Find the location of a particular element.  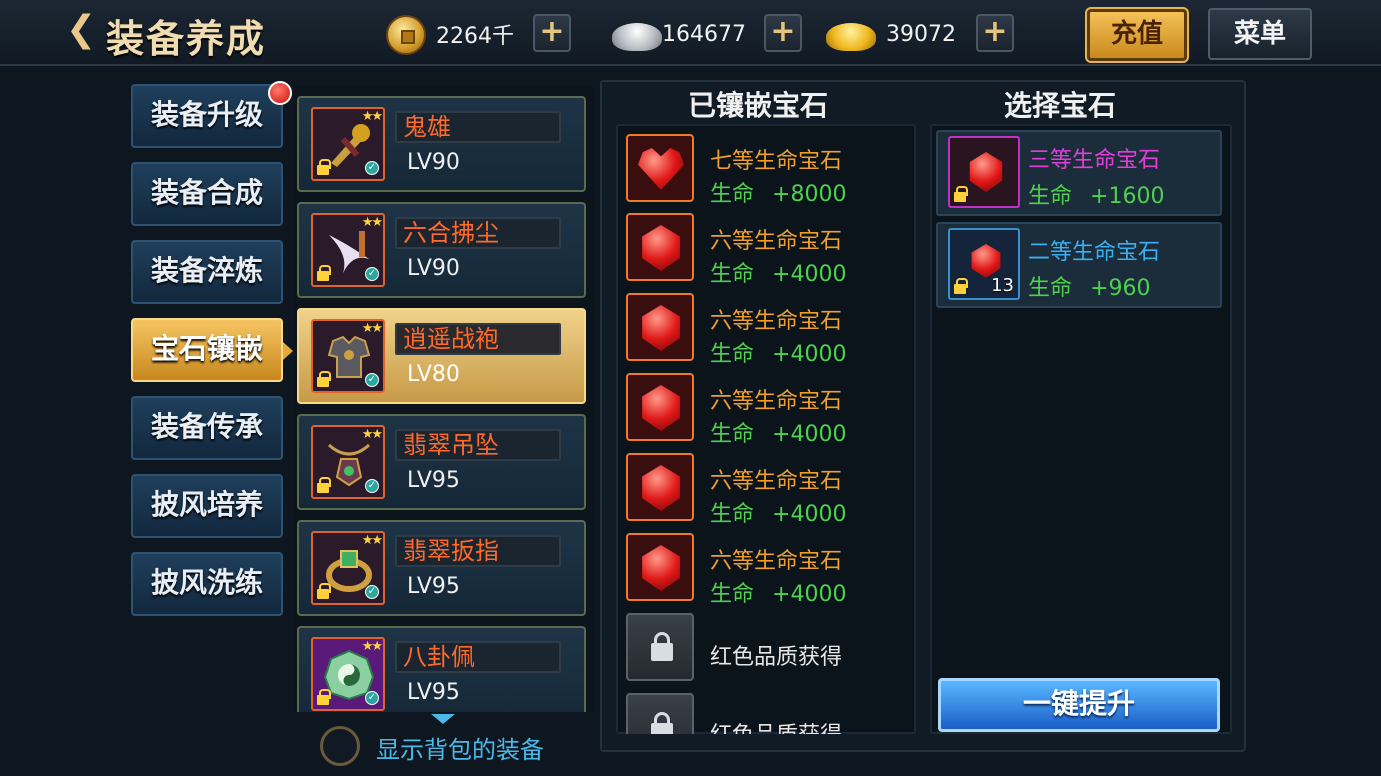

select-gem-title: 选择宝石 is located at coordinates (1060, 105).